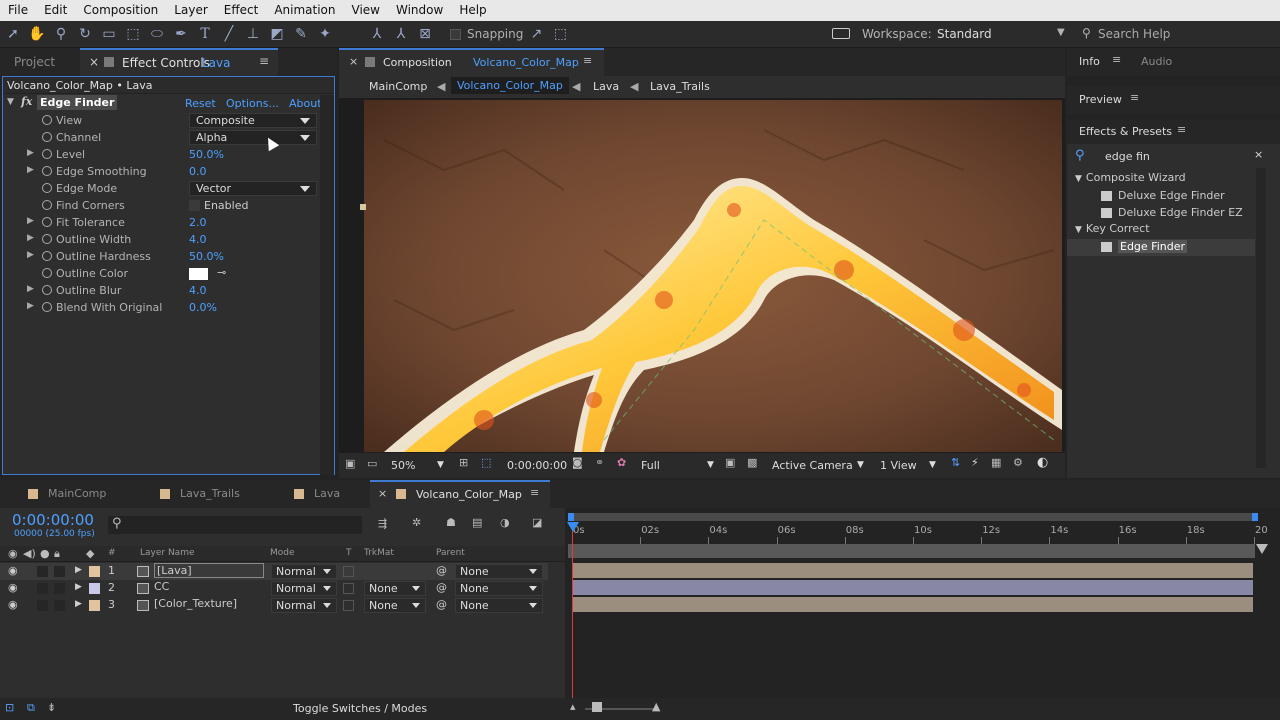 The image size is (1280, 720). I want to click on color-channel-icon: ✿, so click(621, 462).